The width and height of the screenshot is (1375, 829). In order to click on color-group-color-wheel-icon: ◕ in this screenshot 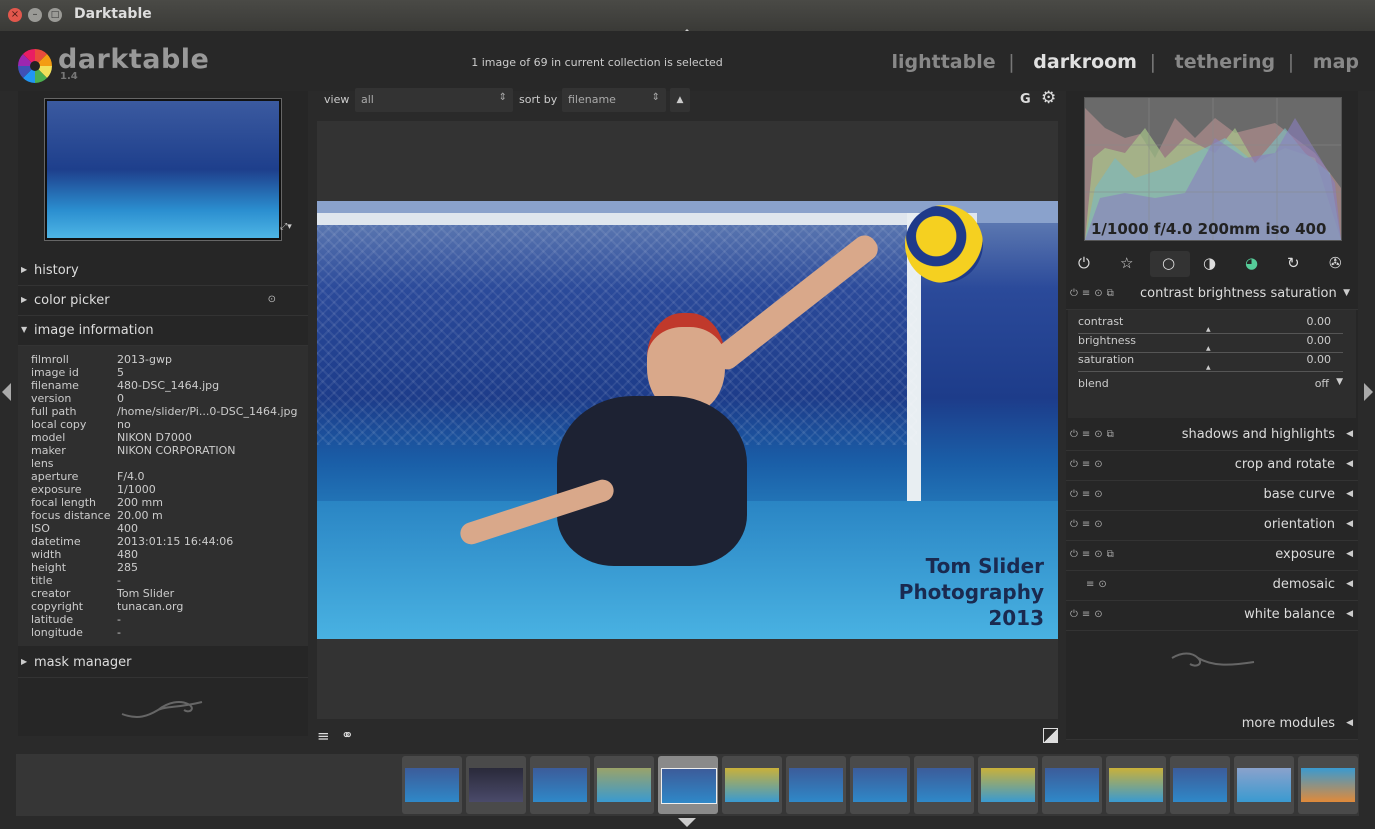, I will do `click(1251, 263)`.